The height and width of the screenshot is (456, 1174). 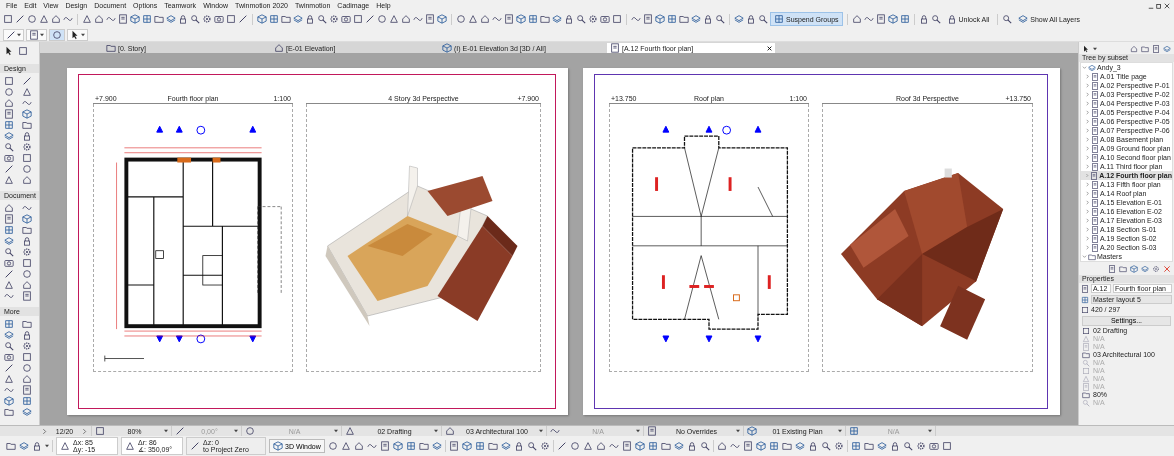 What do you see at coordinates (36, 34) in the screenshot?
I see `view-dropdown` at bounding box center [36, 34].